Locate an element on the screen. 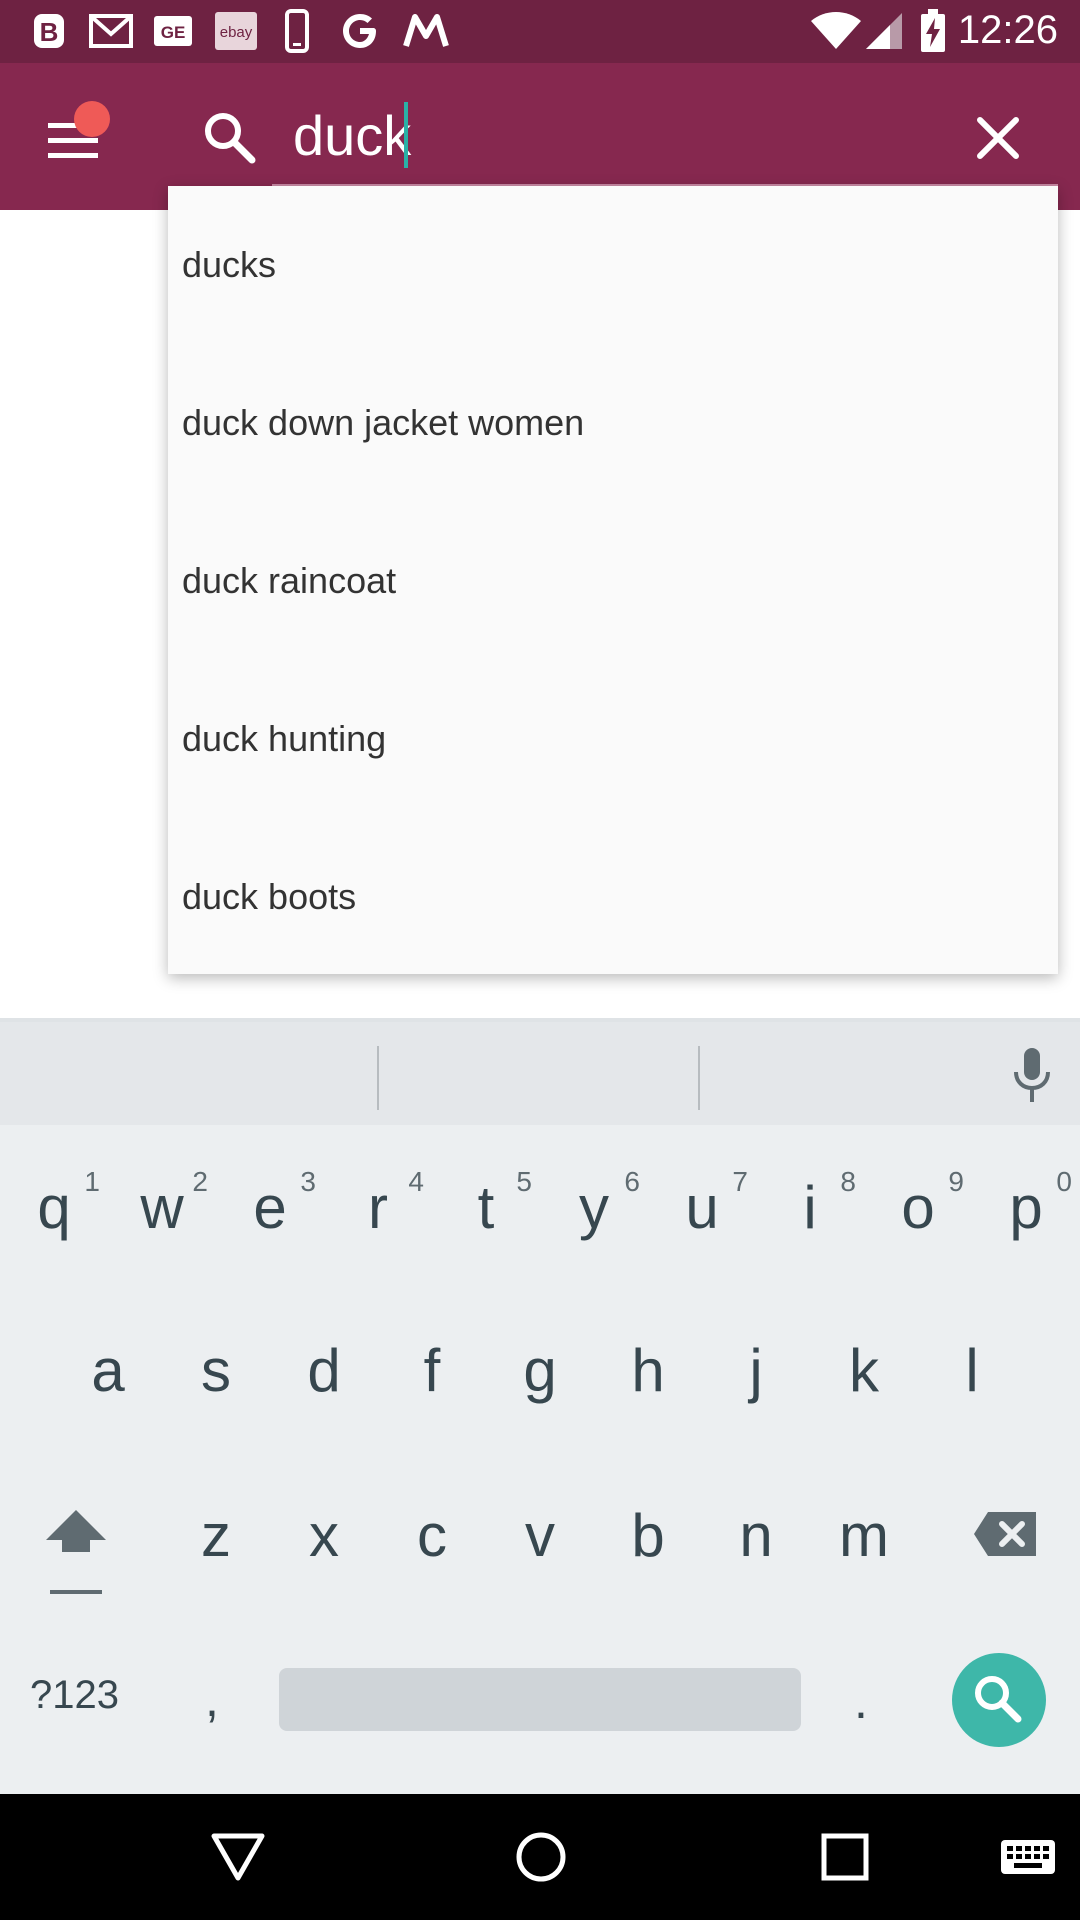  clear-search-button is located at coordinates (998, 138).